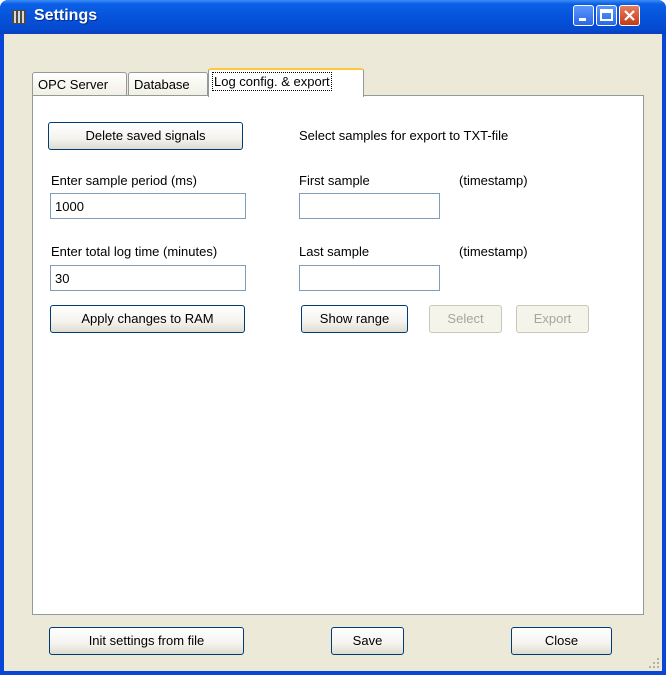 Image resolution: width=666 pixels, height=675 pixels. I want to click on tab-label: Log config. & export, so click(272, 81).